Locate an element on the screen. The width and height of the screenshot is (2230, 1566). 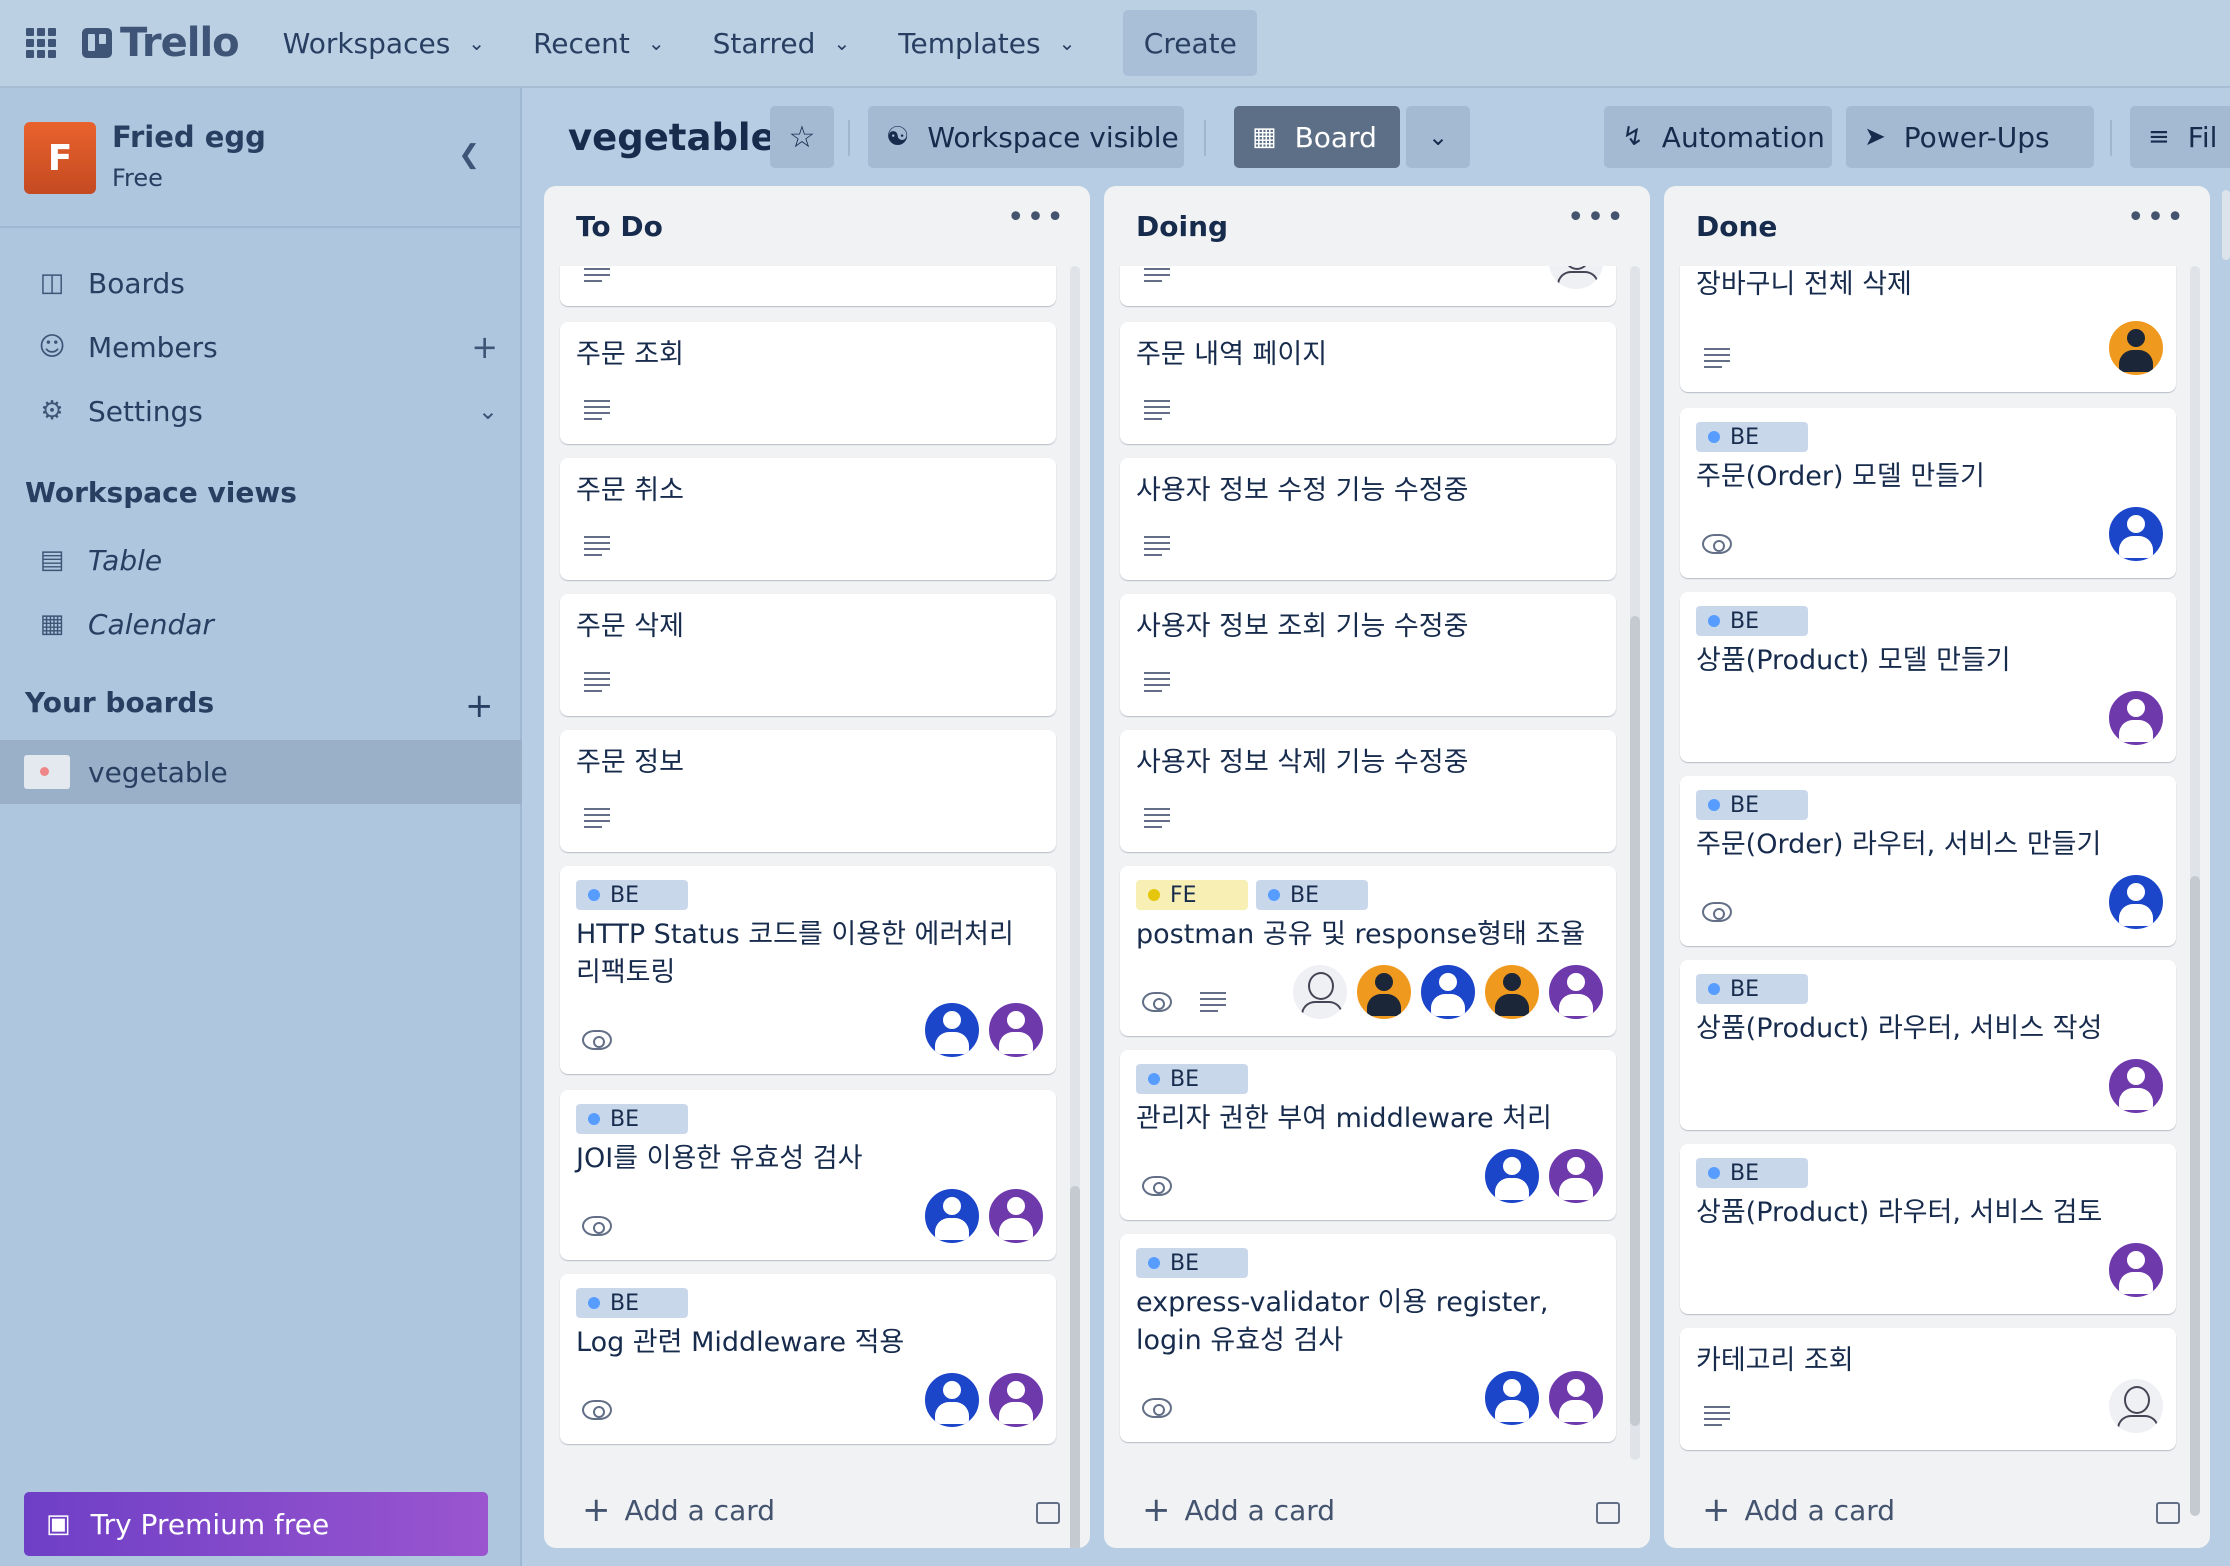
card: 주문 조회 is located at coordinates (808, 383).